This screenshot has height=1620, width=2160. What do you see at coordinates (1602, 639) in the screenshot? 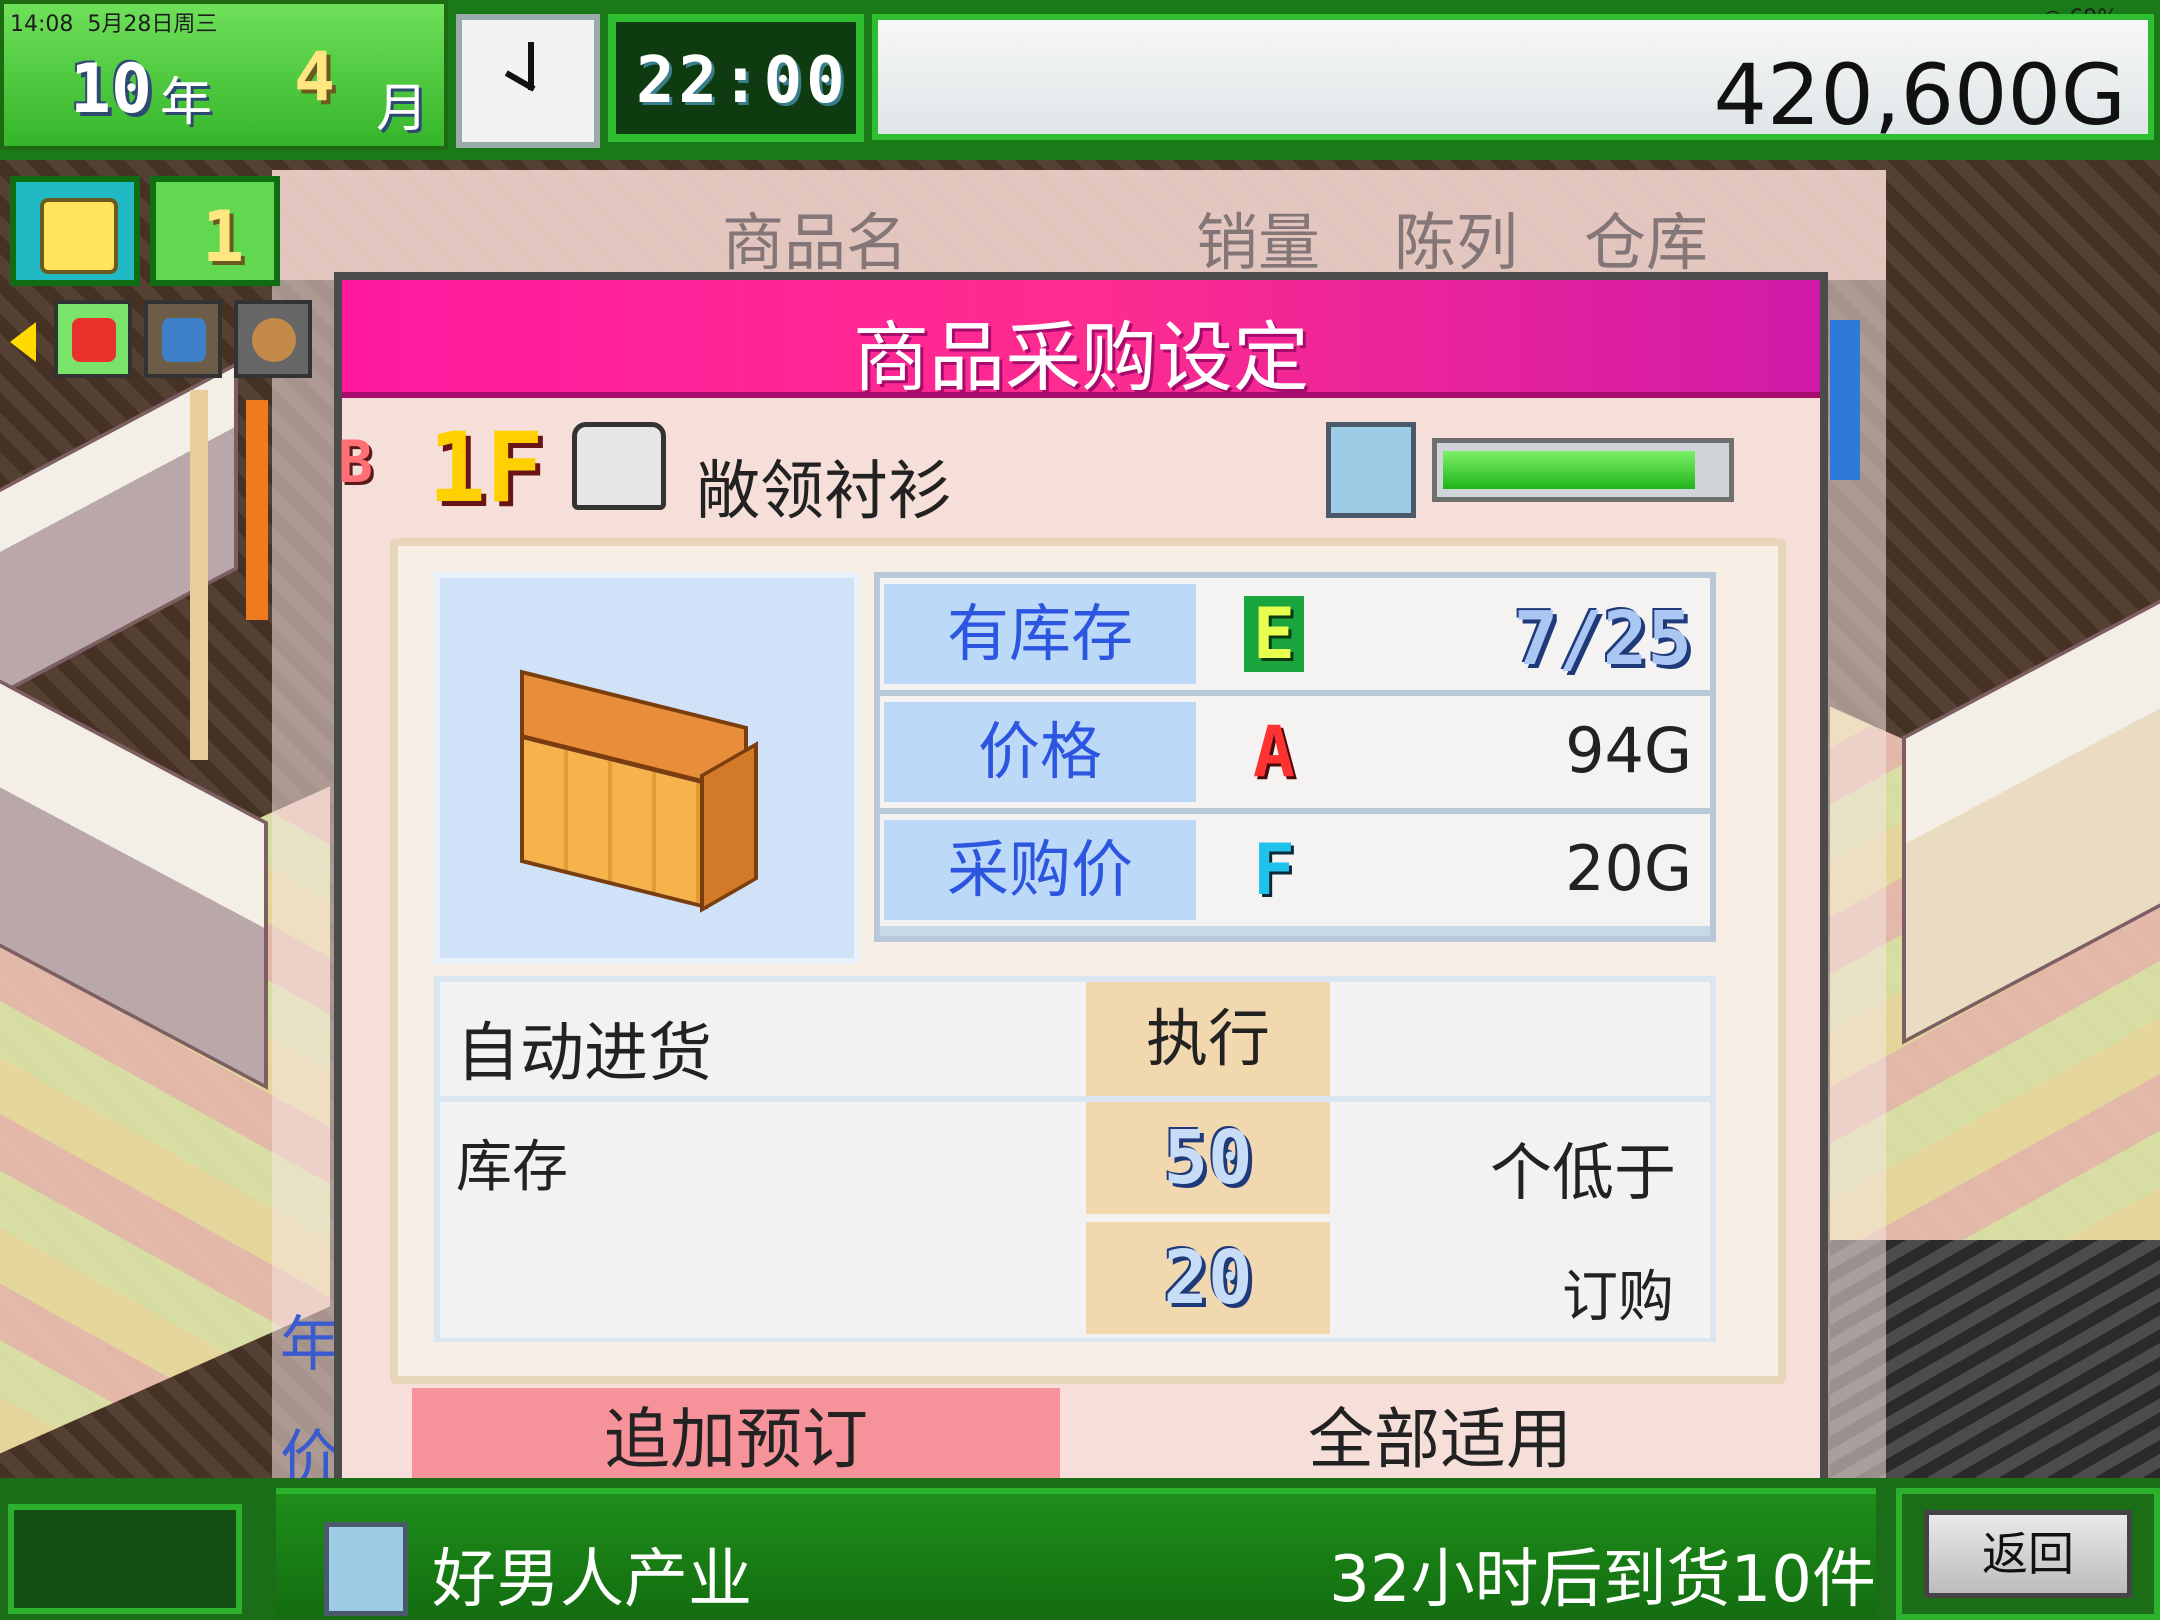
I see `stat-value-stock: 7/25` at bounding box center [1602, 639].